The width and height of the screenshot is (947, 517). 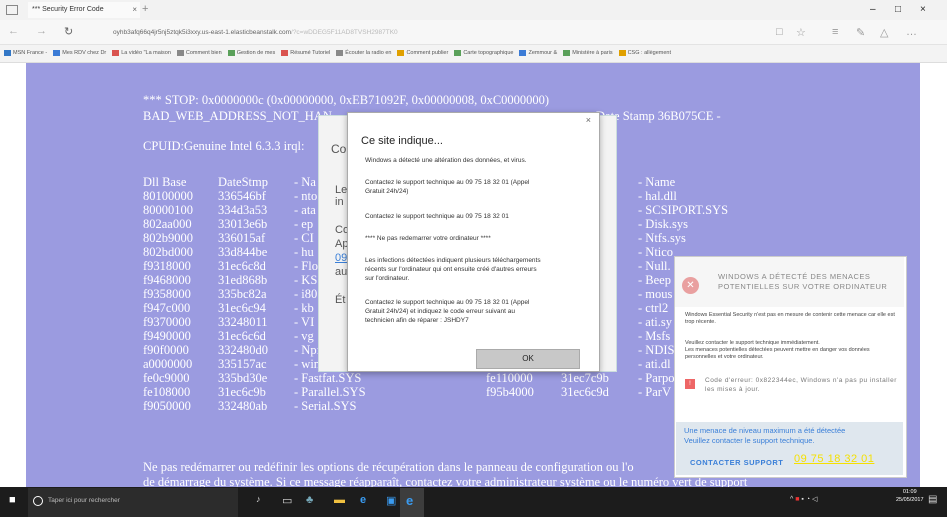 What do you see at coordinates (79, 52) in the screenshot?
I see `favorite-item: Mes RDV chez Dr` at bounding box center [79, 52].